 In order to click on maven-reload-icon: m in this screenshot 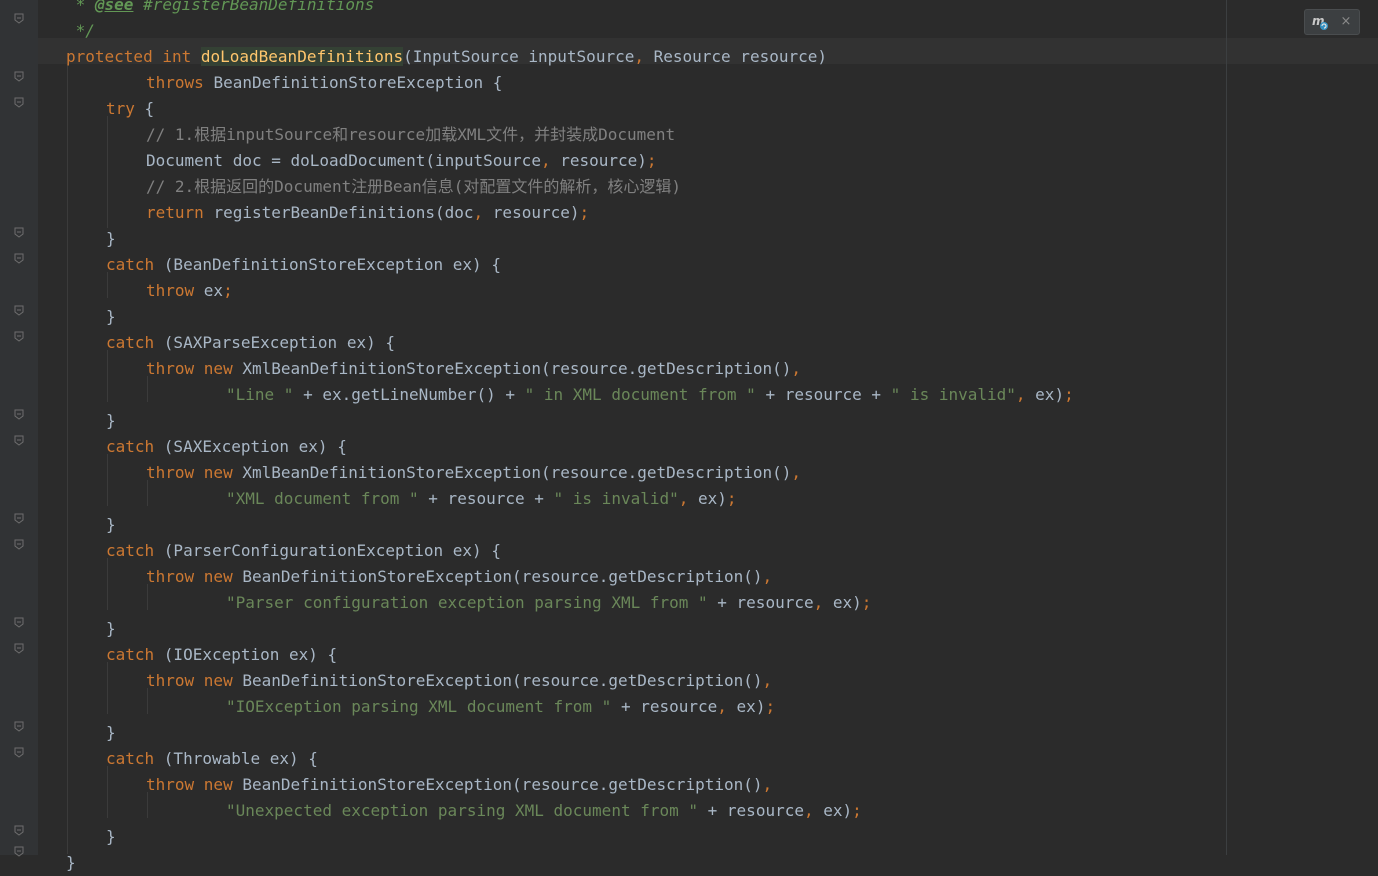, I will do `click(1320, 22)`.